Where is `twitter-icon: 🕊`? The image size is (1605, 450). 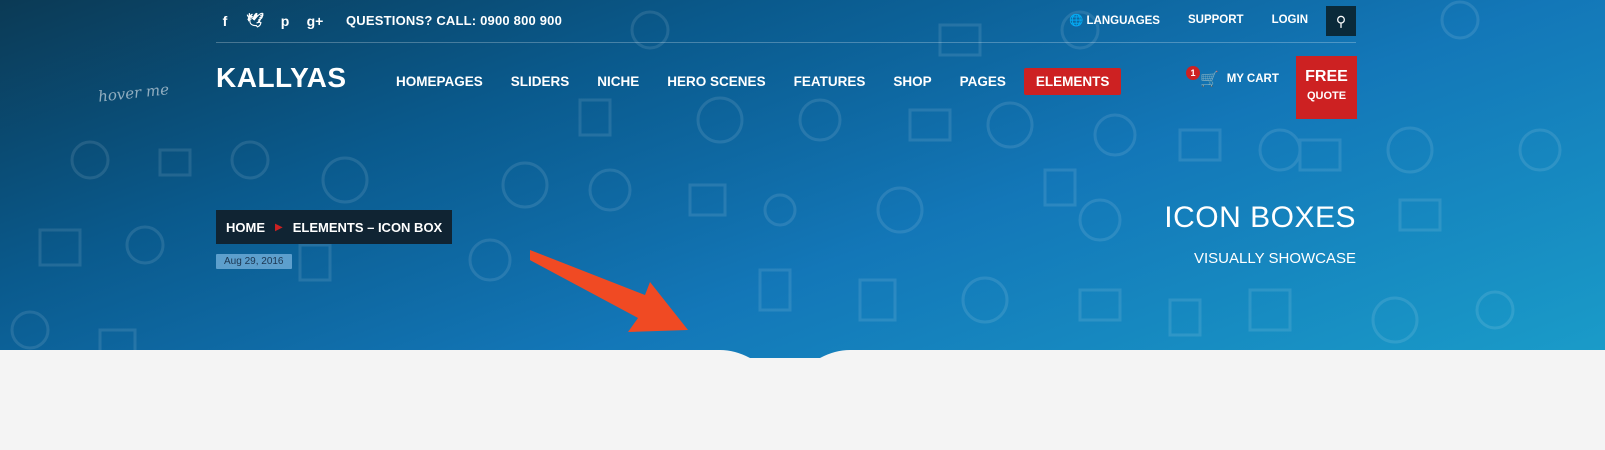
twitter-icon: 🕊 is located at coordinates (255, 20).